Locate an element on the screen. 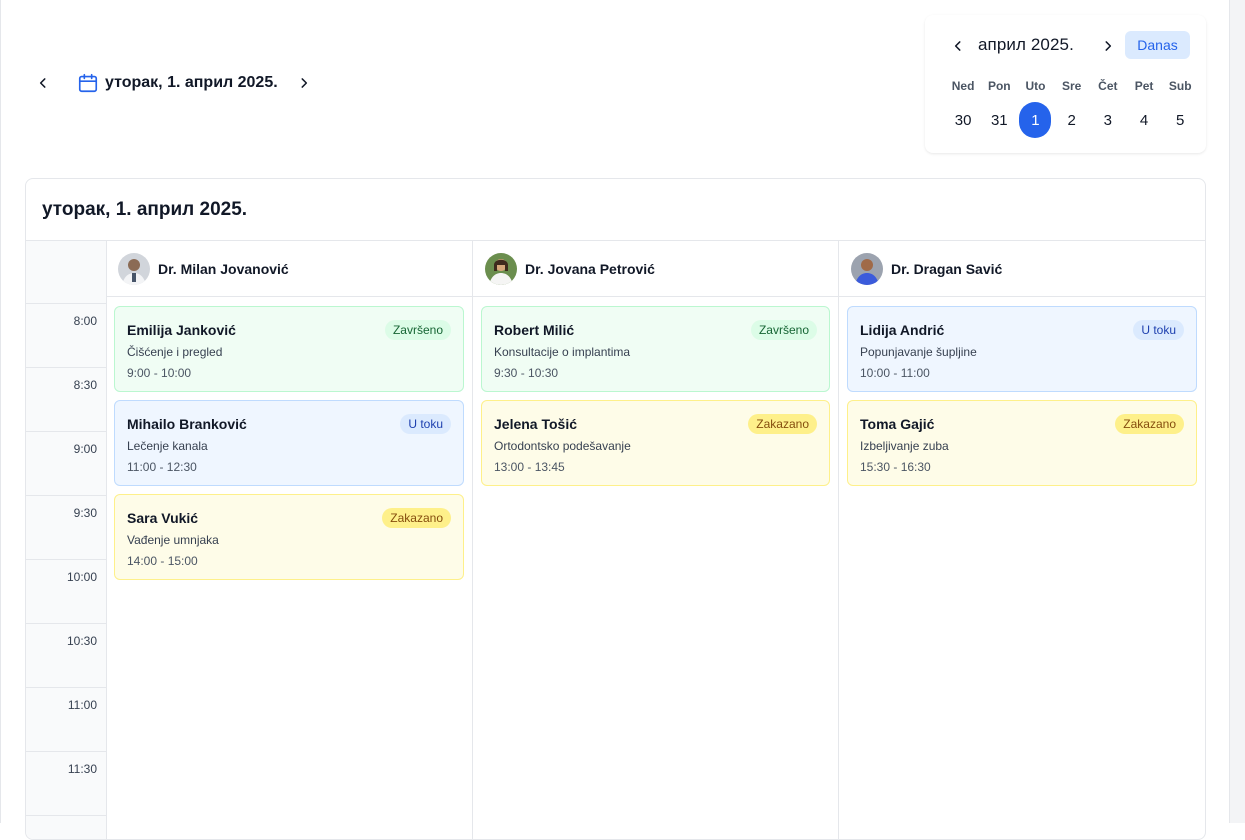 This screenshot has height=840, width=1245. weekday-header: Ned Pon Uto Sre Čet Pet Sub is located at coordinates (1071, 86).